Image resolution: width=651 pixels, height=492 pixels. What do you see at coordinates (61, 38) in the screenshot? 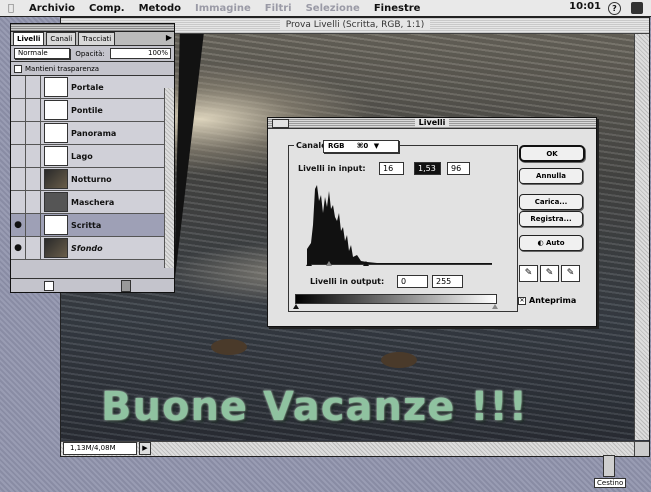
I see `tab-canali: Canali` at bounding box center [61, 38].